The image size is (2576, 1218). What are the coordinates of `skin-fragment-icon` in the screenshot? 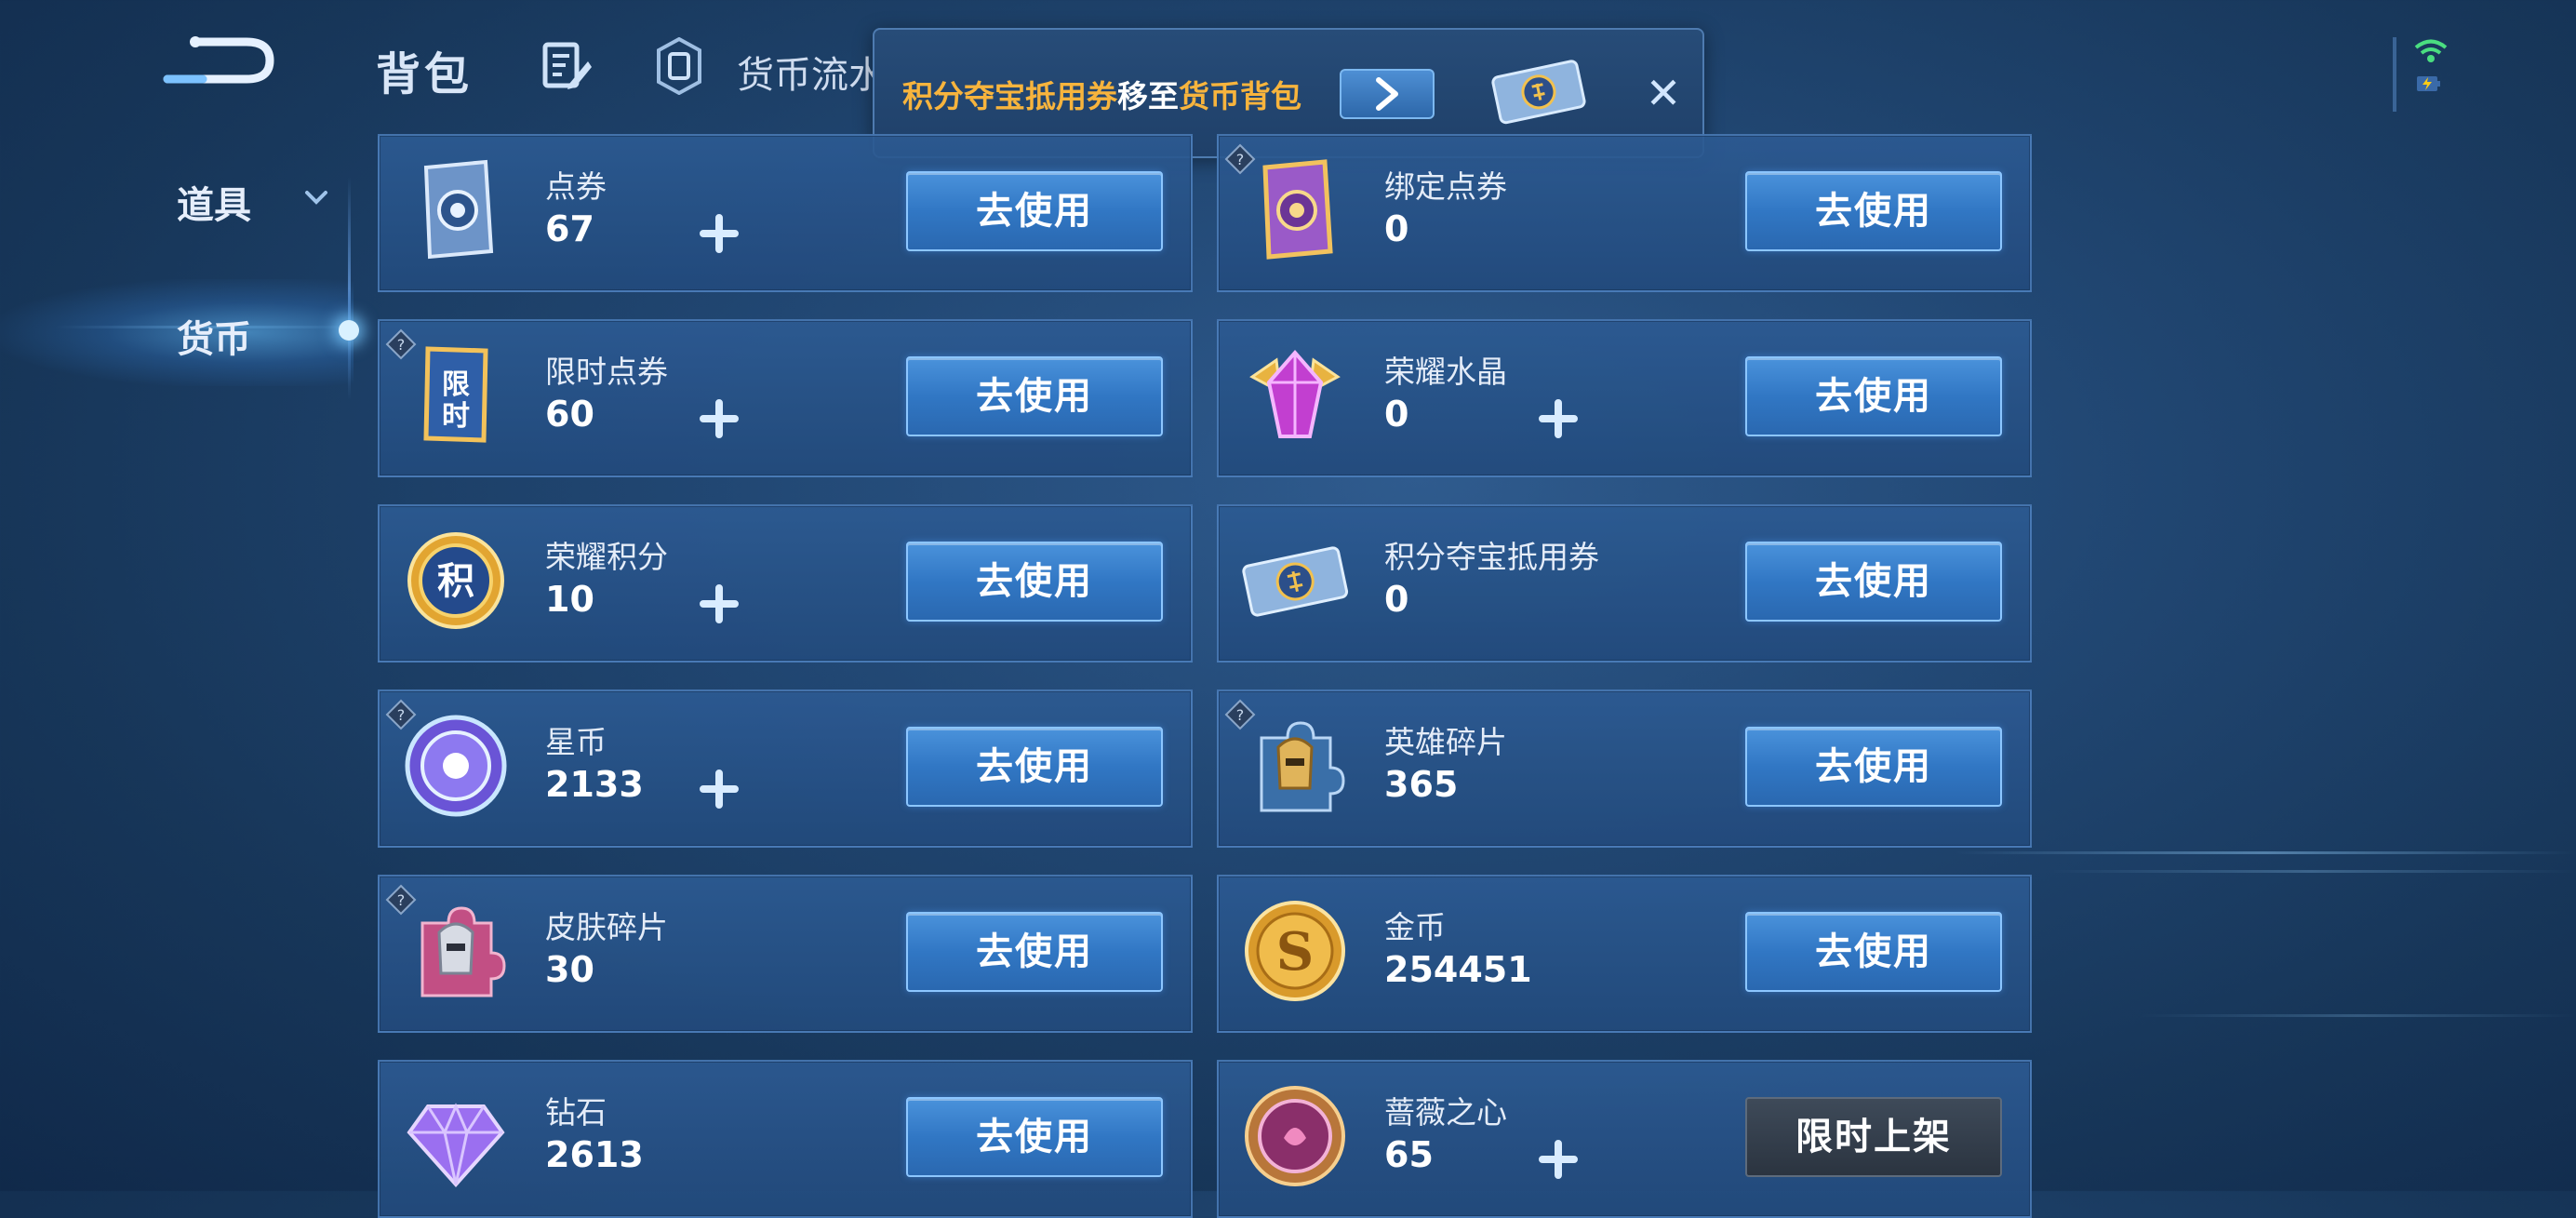 It's located at (456, 951).